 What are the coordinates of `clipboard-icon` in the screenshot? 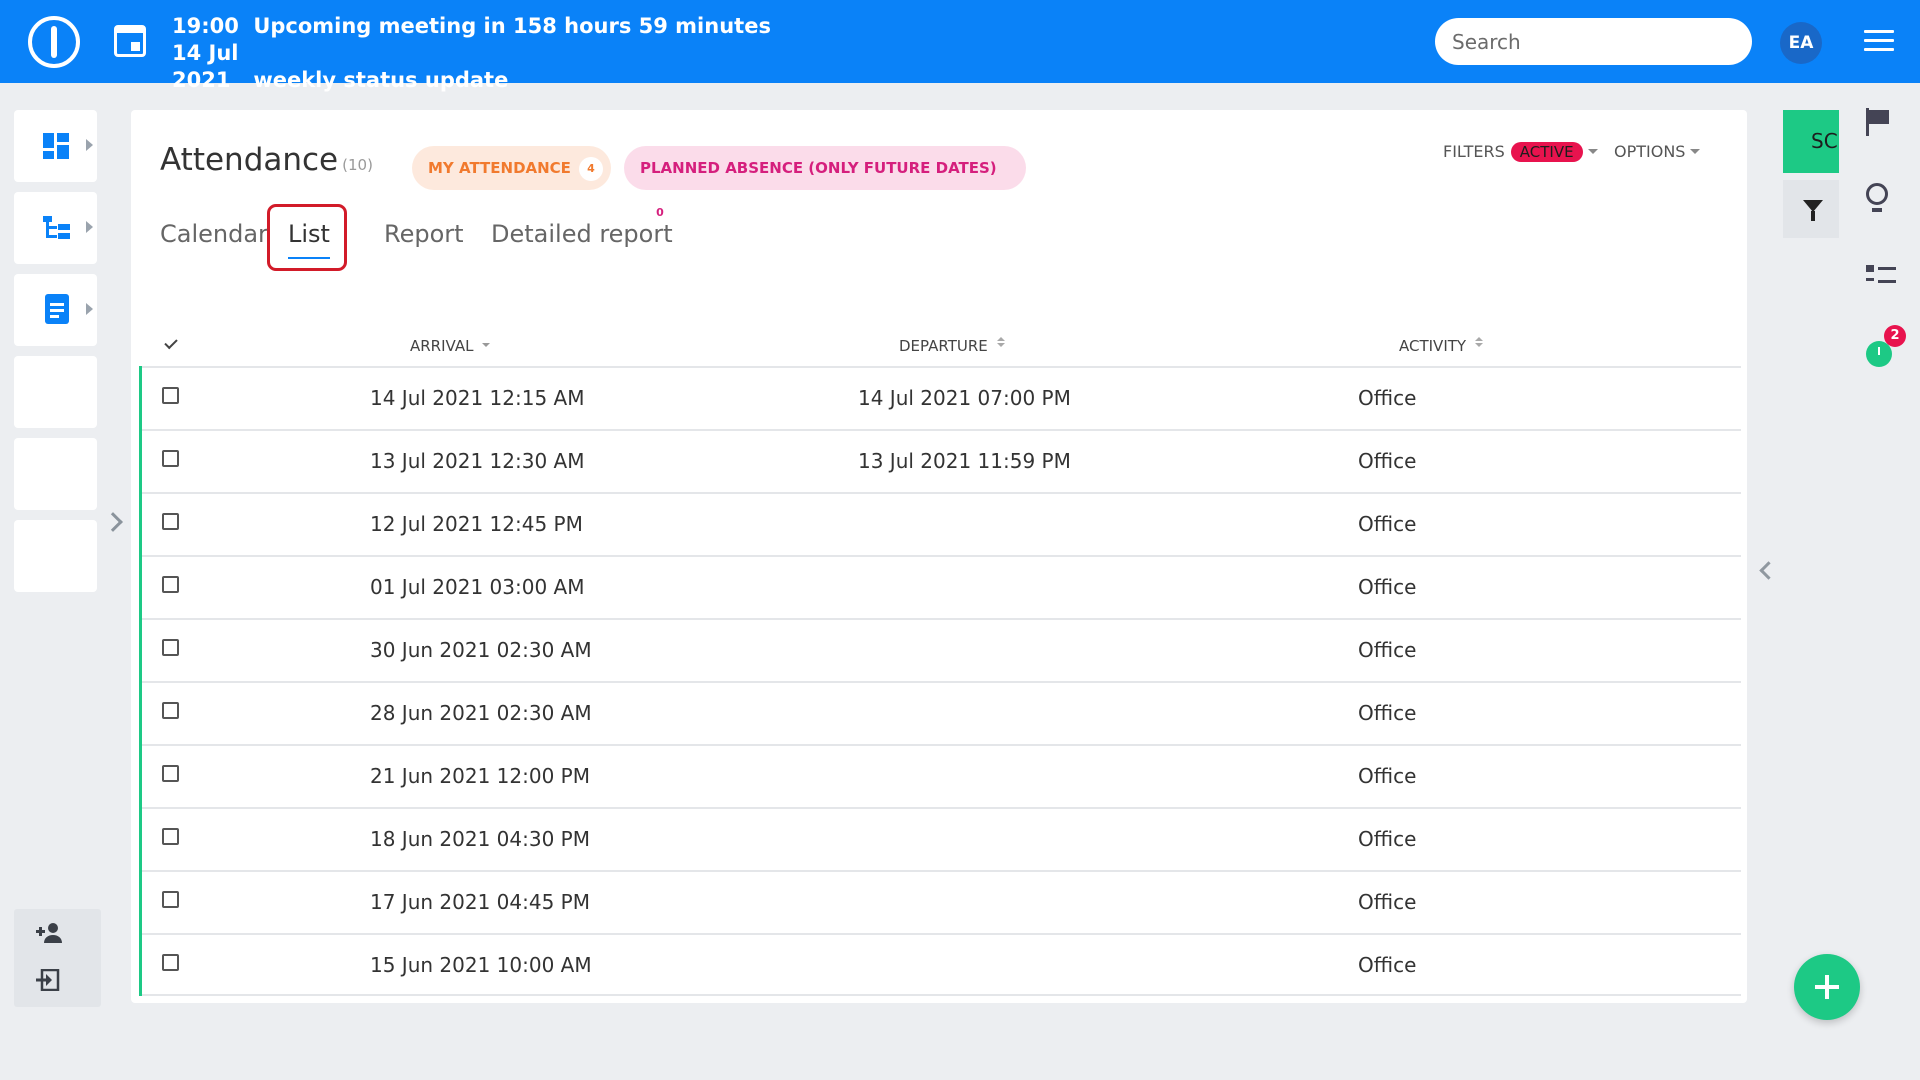 It's located at (57, 309).